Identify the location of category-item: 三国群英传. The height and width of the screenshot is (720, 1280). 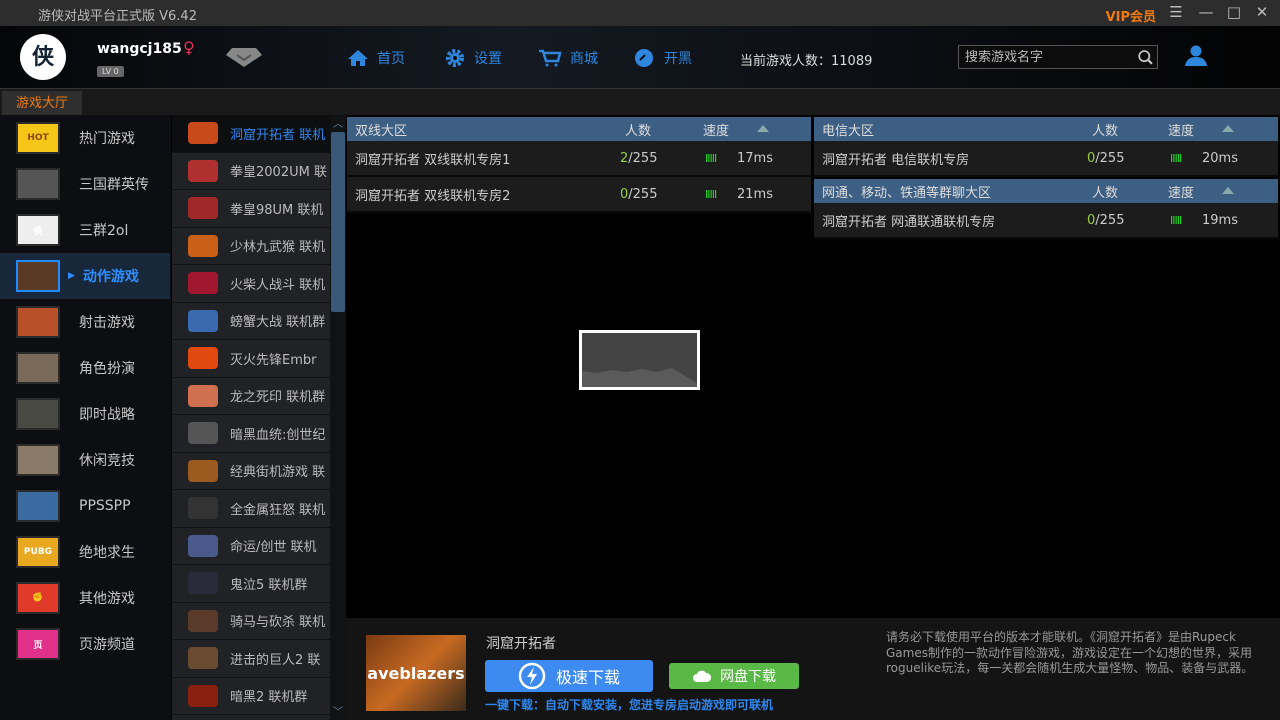
(85, 184).